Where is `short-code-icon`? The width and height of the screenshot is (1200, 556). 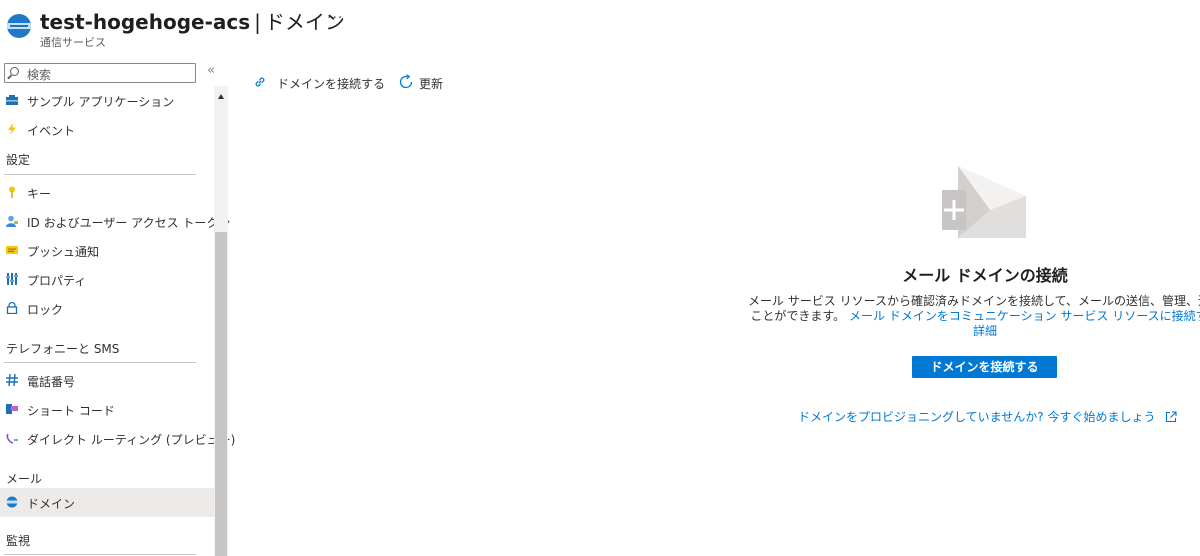
short-code-icon is located at coordinates (12, 409).